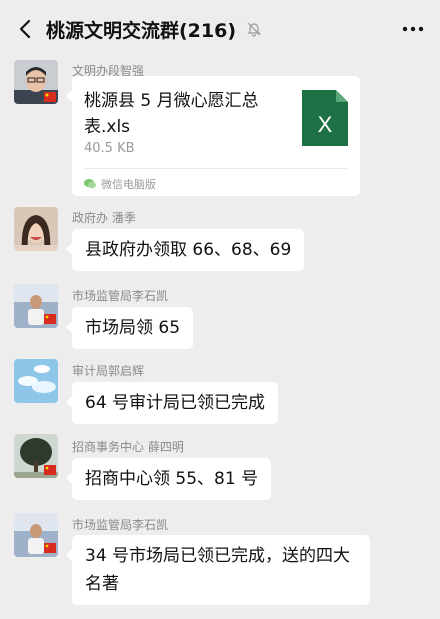  Describe the element at coordinates (413, 29) in the screenshot. I see `more-dots-icon` at that location.